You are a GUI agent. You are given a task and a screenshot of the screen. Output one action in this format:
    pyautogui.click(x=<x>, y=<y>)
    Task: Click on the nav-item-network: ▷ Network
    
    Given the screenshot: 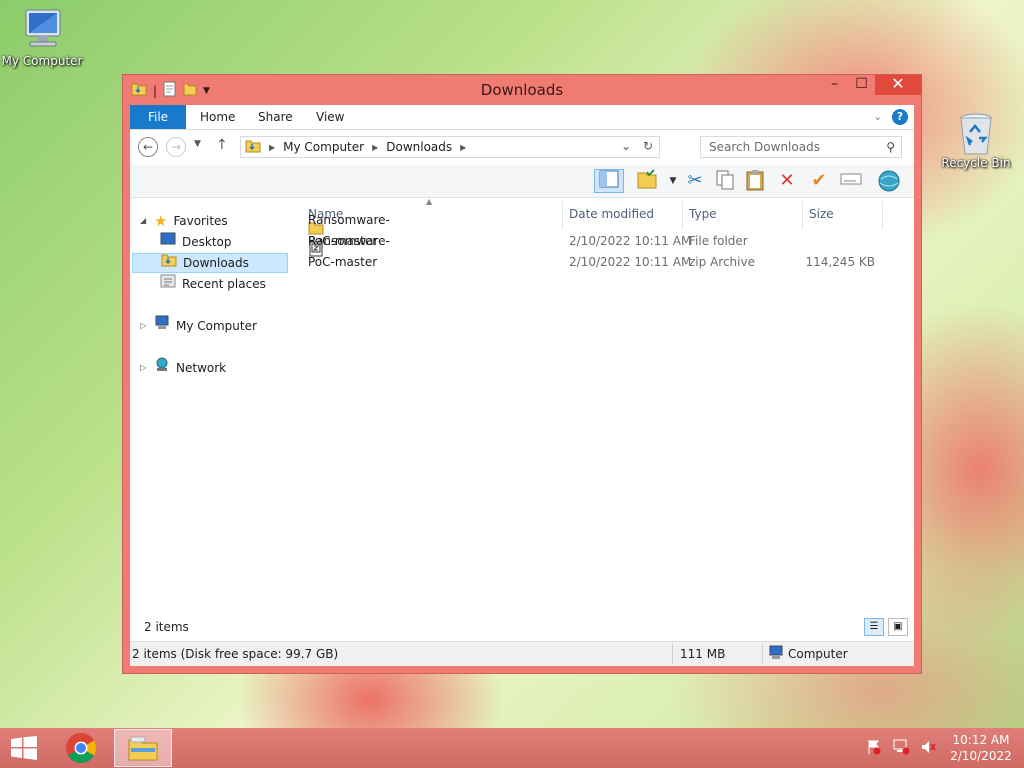 What is the action you would take?
    pyautogui.click(x=183, y=368)
    